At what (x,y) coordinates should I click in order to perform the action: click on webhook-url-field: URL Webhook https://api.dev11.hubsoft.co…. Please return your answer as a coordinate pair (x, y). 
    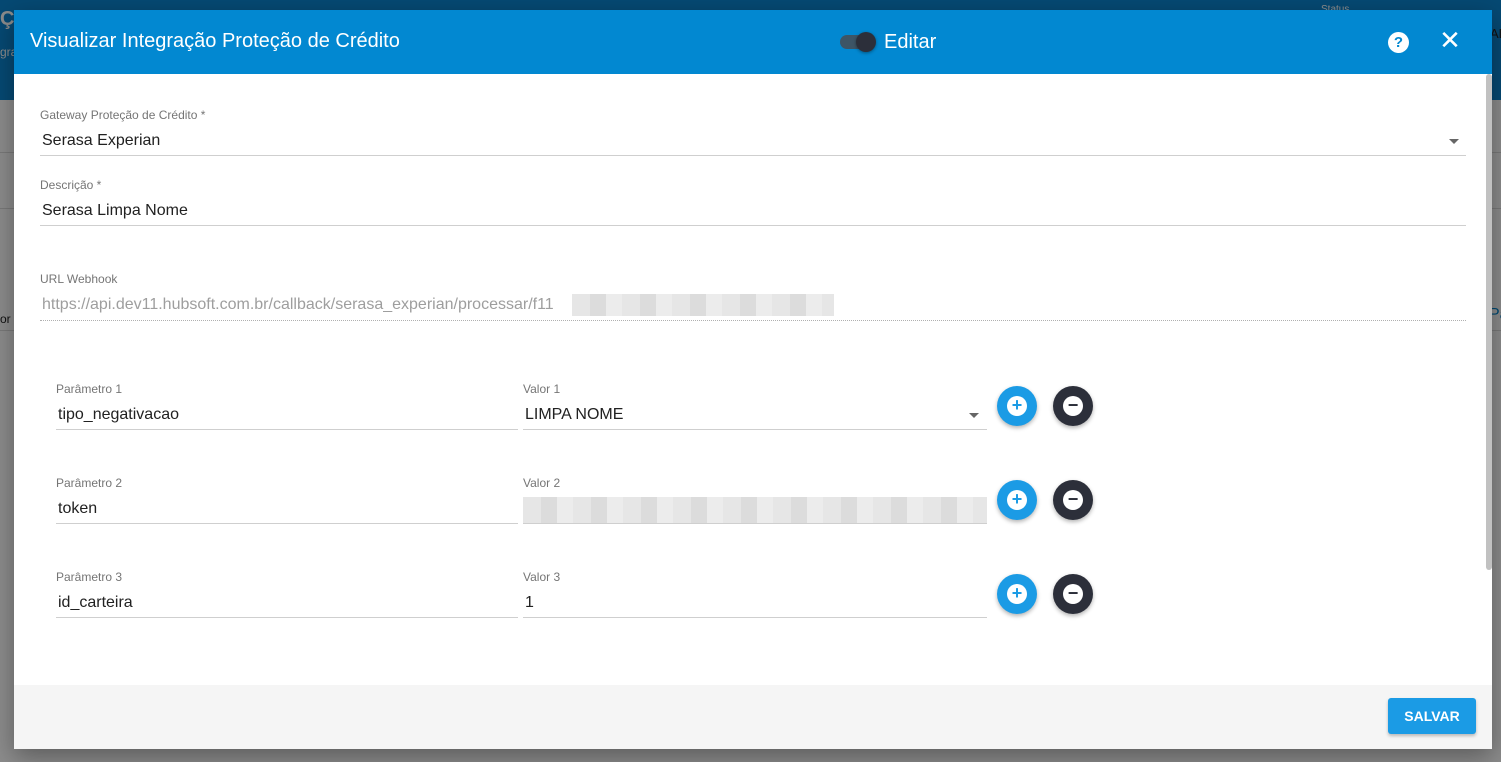
    Looking at the image, I should click on (753, 297).